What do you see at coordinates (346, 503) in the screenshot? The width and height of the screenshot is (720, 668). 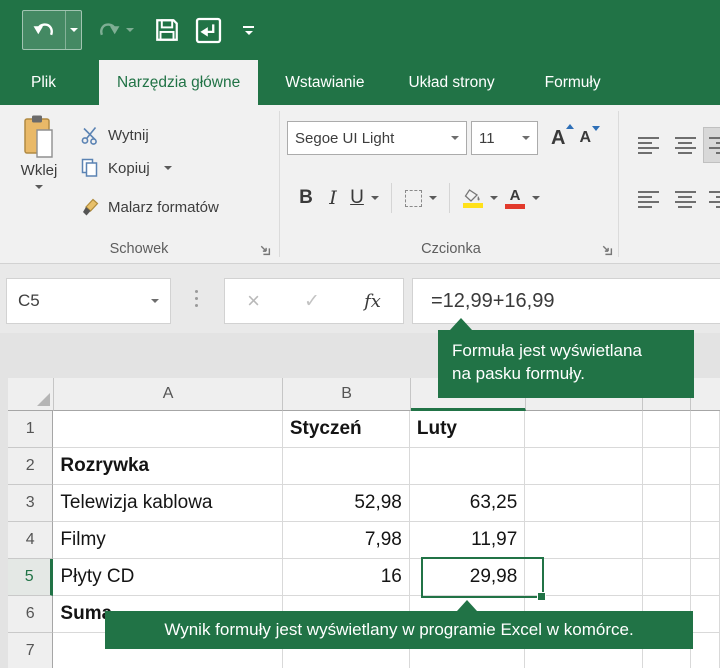 I see `cell-b3: 52,98` at bounding box center [346, 503].